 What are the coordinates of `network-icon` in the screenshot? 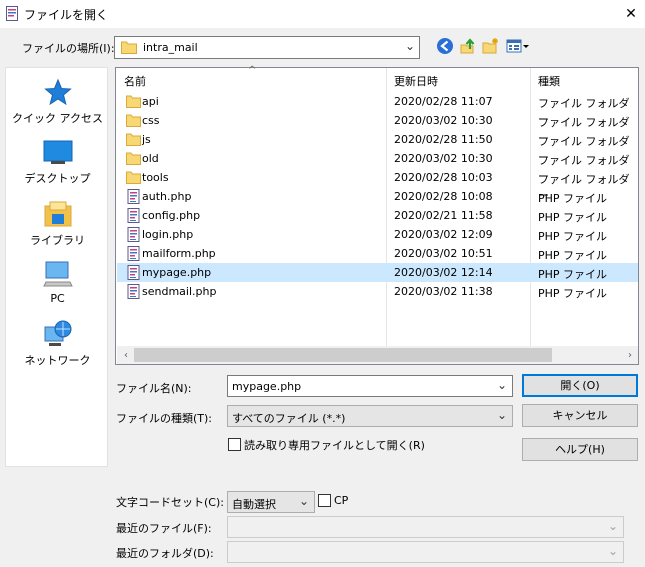 It's located at (57, 333).